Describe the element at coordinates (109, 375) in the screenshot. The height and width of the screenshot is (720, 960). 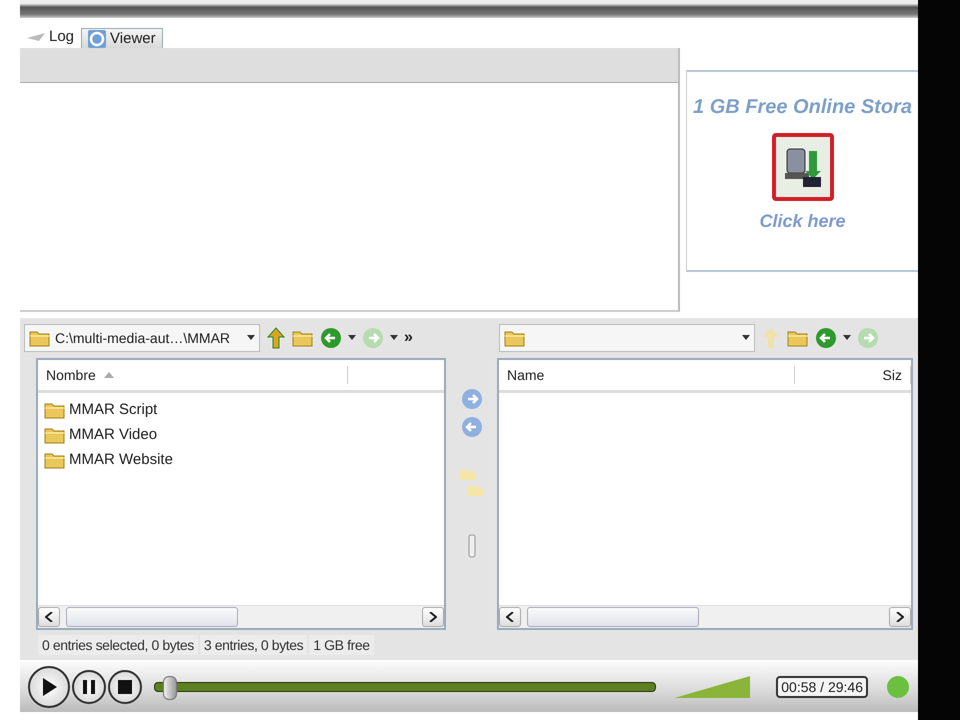
I see `sort-arrow-icon` at that location.